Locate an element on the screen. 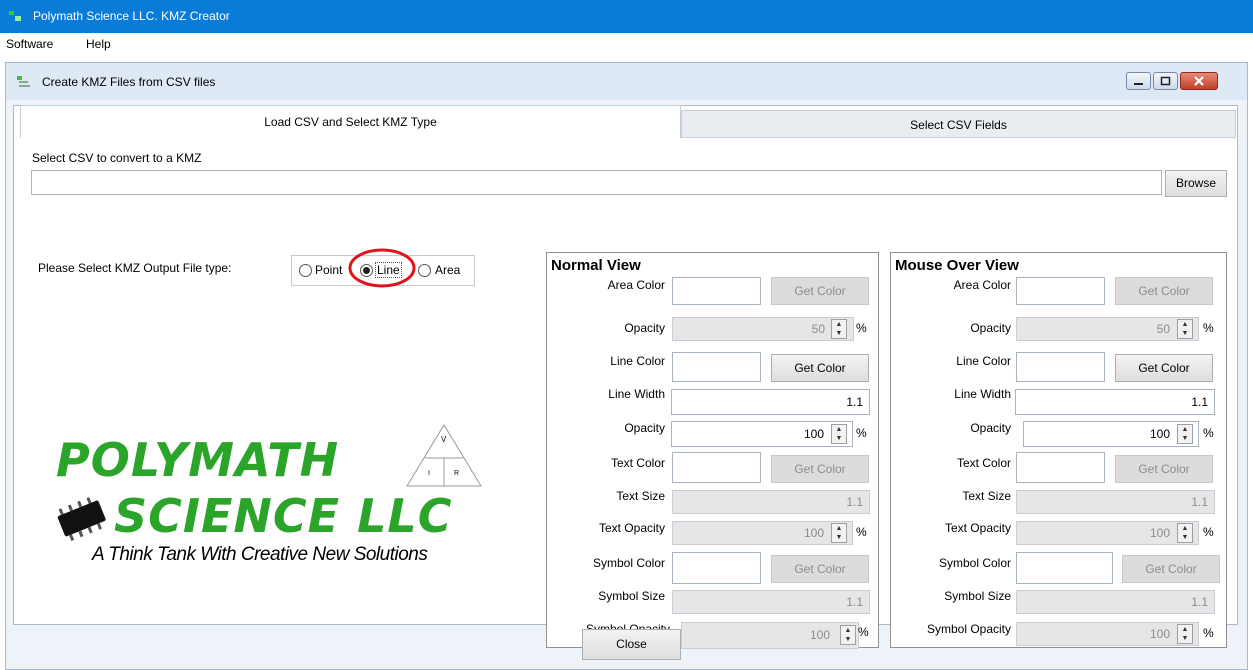  n-line-color-swatch is located at coordinates (716, 367).